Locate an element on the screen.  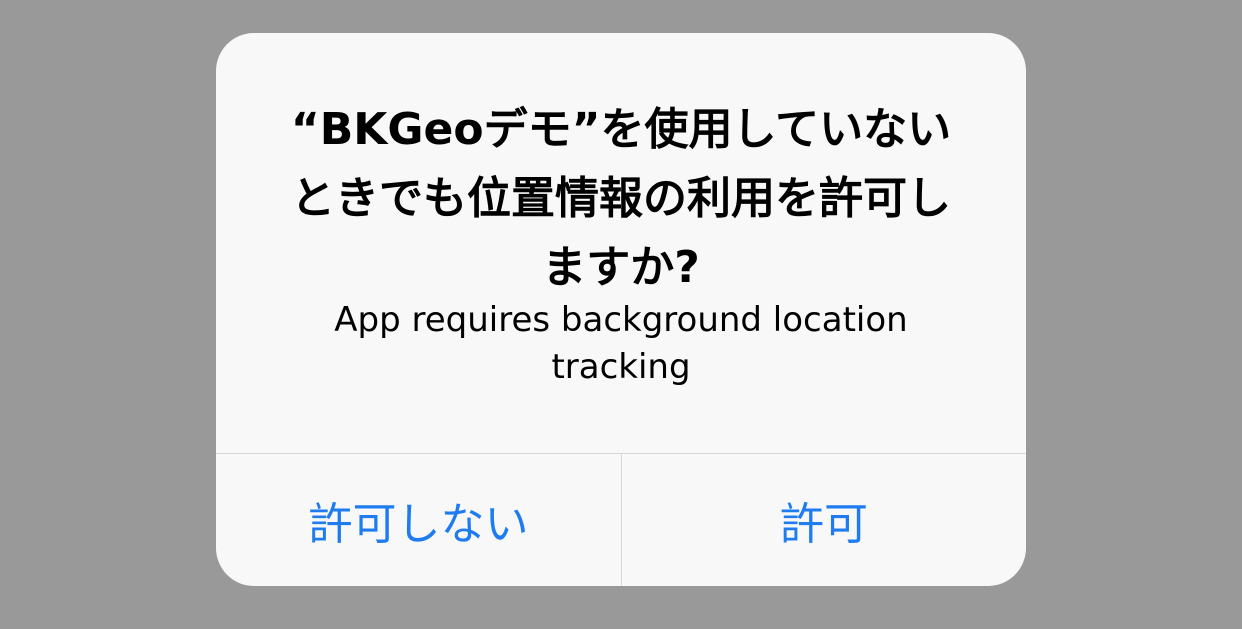
allow-button: 許可 is located at coordinates (824, 520).